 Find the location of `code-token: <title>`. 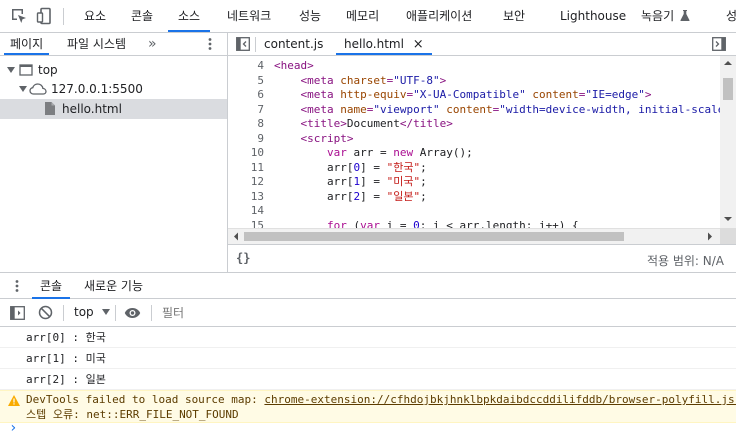

code-token: <title> is located at coordinates (323, 123).